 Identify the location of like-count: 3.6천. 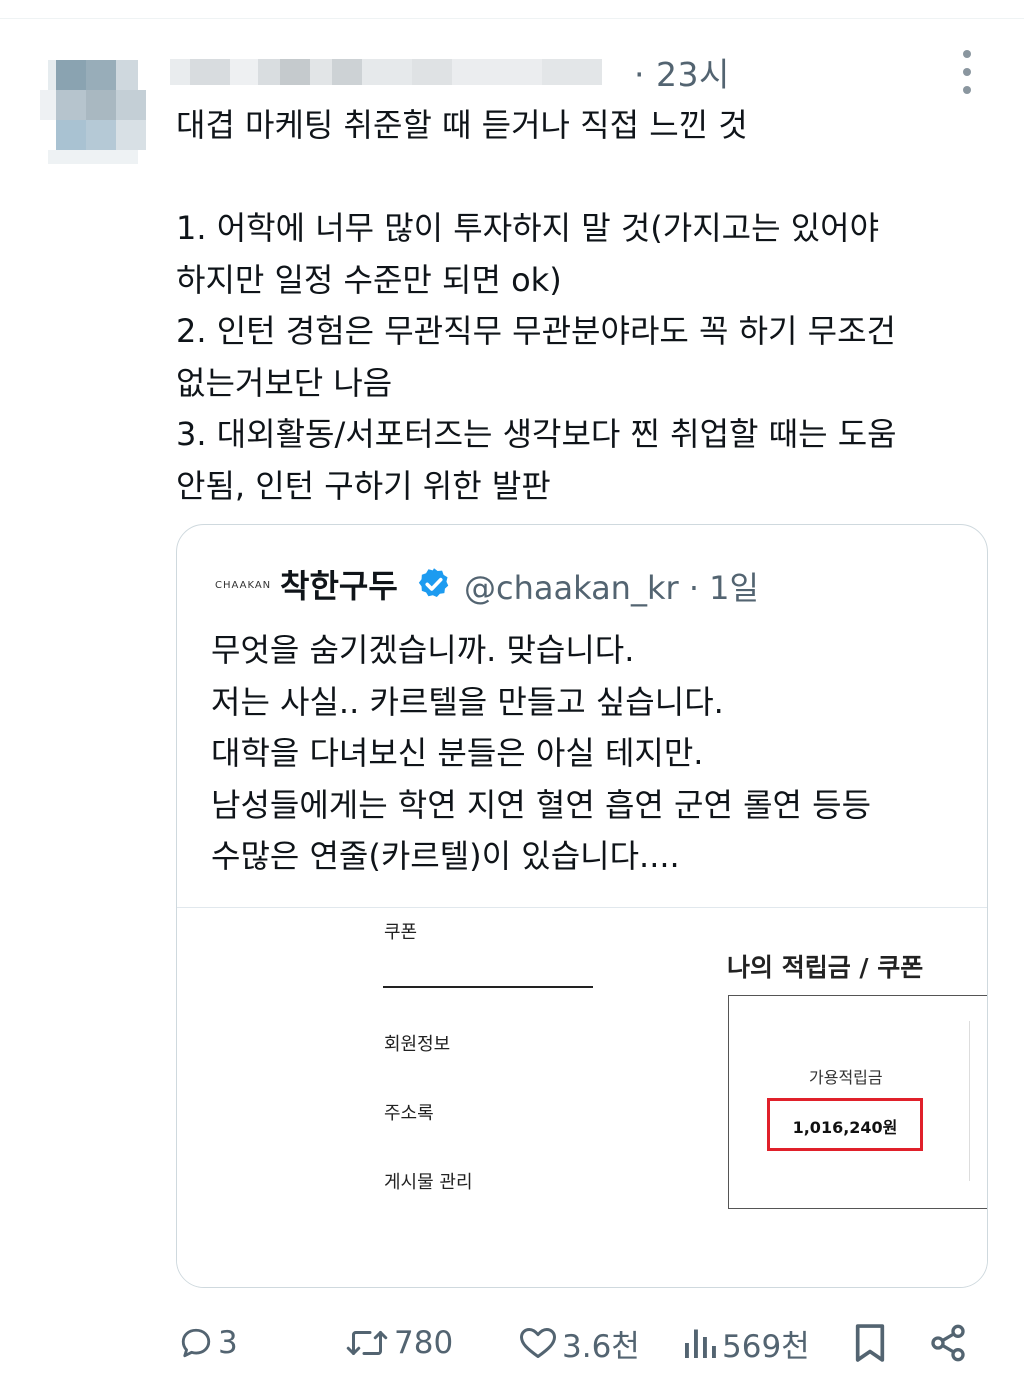
(601, 1346).